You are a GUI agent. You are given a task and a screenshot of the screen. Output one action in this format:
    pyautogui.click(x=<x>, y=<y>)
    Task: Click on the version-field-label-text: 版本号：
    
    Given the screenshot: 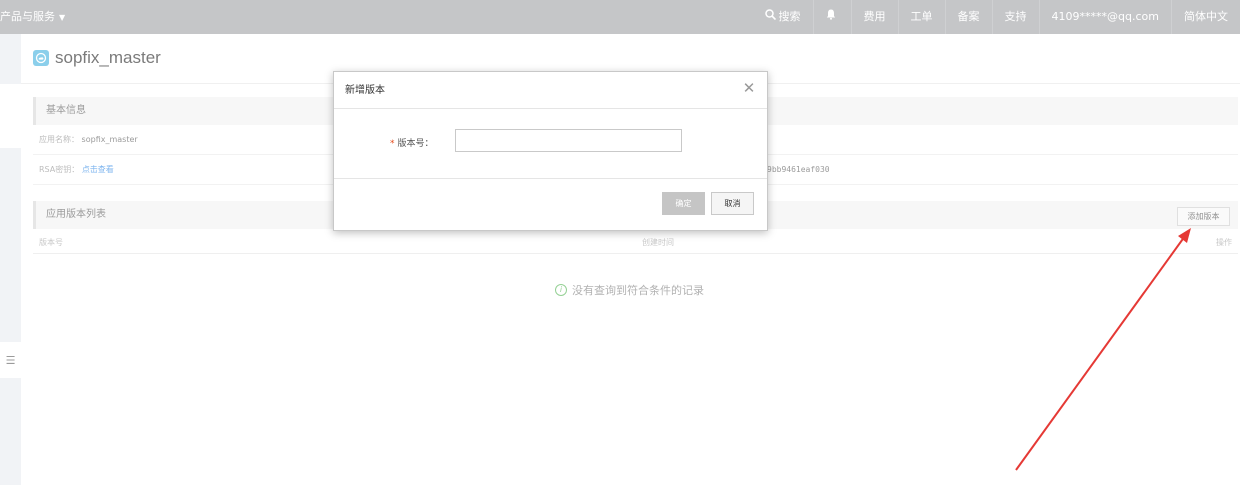 What is the action you would take?
    pyautogui.click(x=415, y=144)
    